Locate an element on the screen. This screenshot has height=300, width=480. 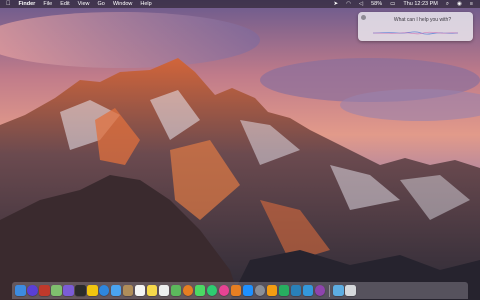
menu-file: File is located at coordinates (47, 4).